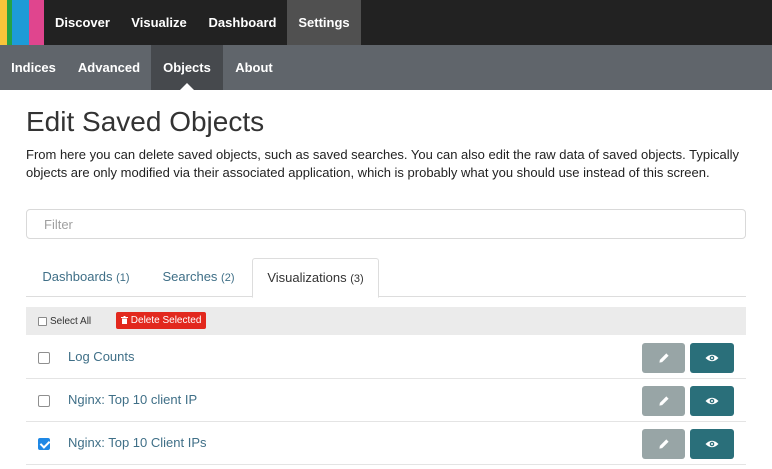  Describe the element at coordinates (77, 276) in the screenshot. I see `tab-label: Dashboards` at that location.